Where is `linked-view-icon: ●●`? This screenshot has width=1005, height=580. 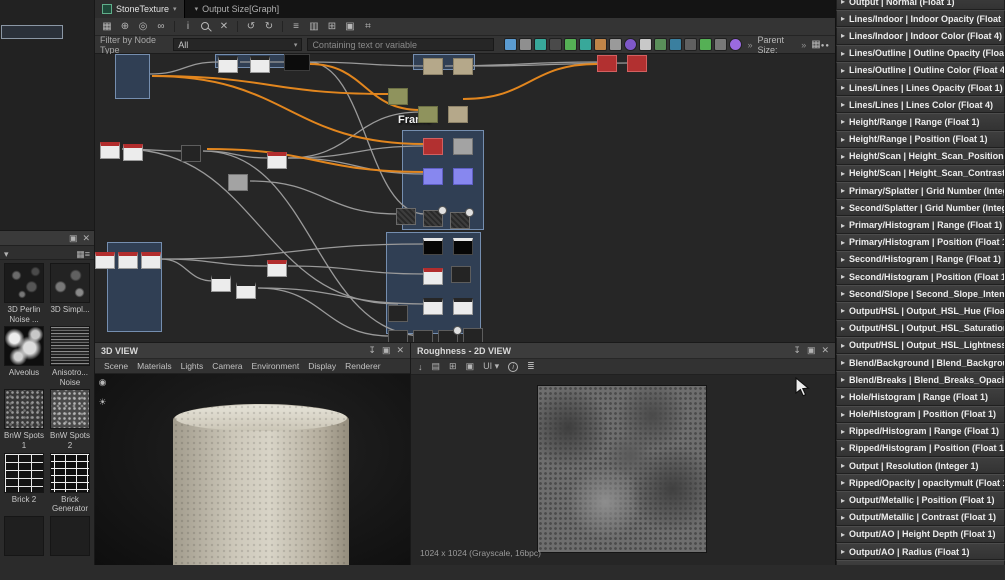 linked-view-icon: ●● is located at coordinates (825, 46).